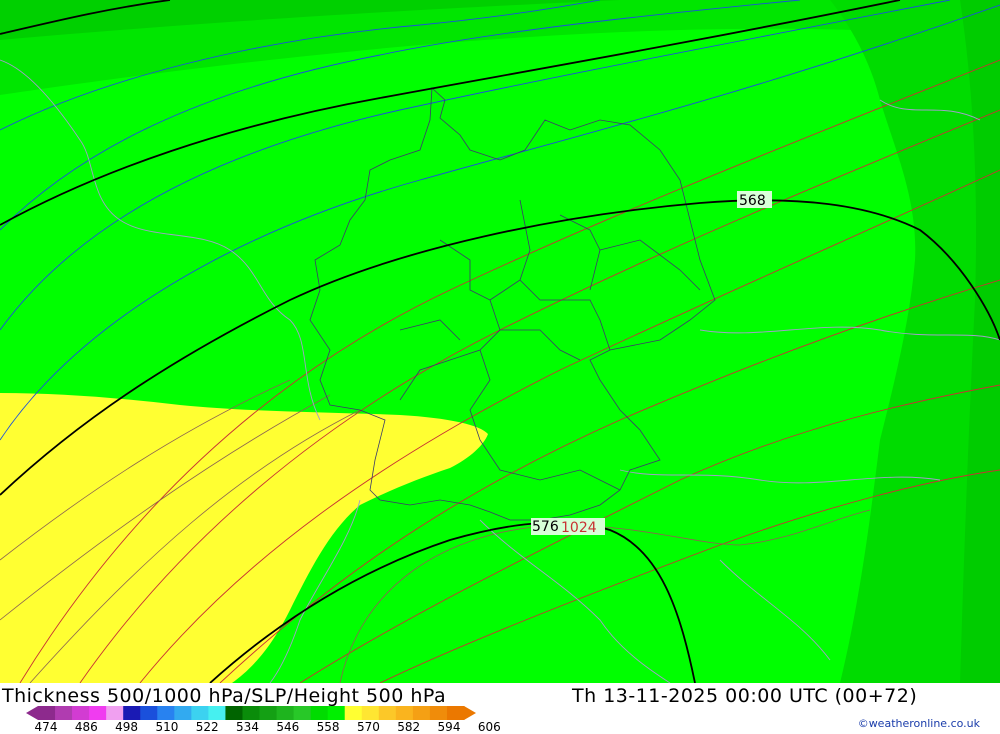  I want to click on color-legend, so click(251, 713).